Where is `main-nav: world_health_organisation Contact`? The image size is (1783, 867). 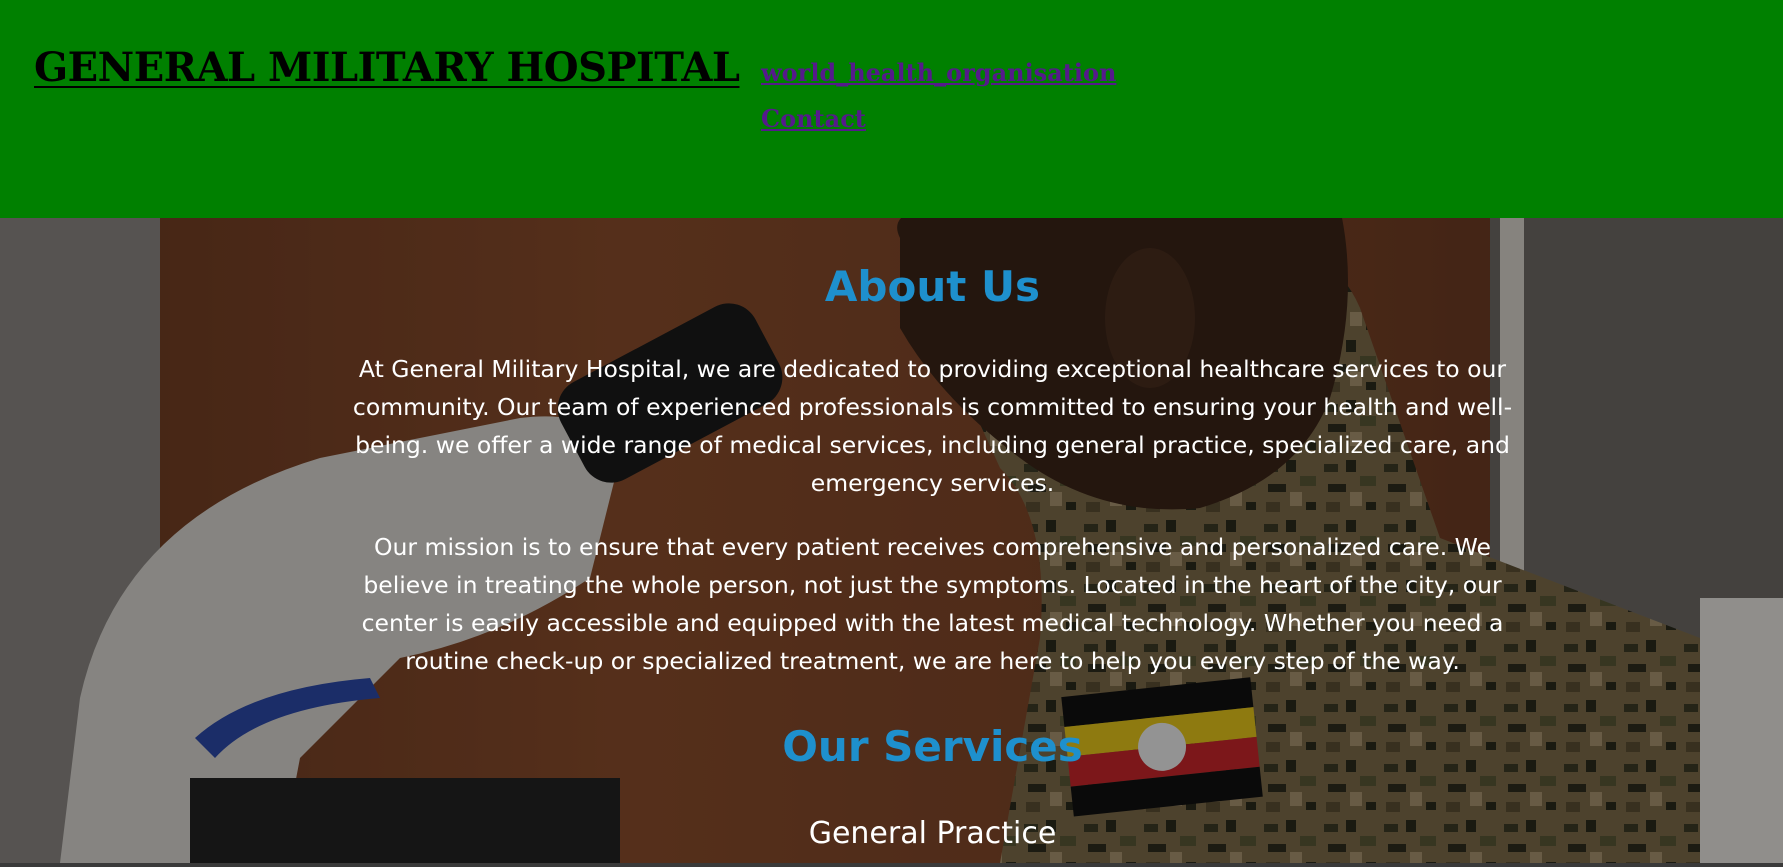 main-nav: world_health_organisation Contact is located at coordinates (938, 104).